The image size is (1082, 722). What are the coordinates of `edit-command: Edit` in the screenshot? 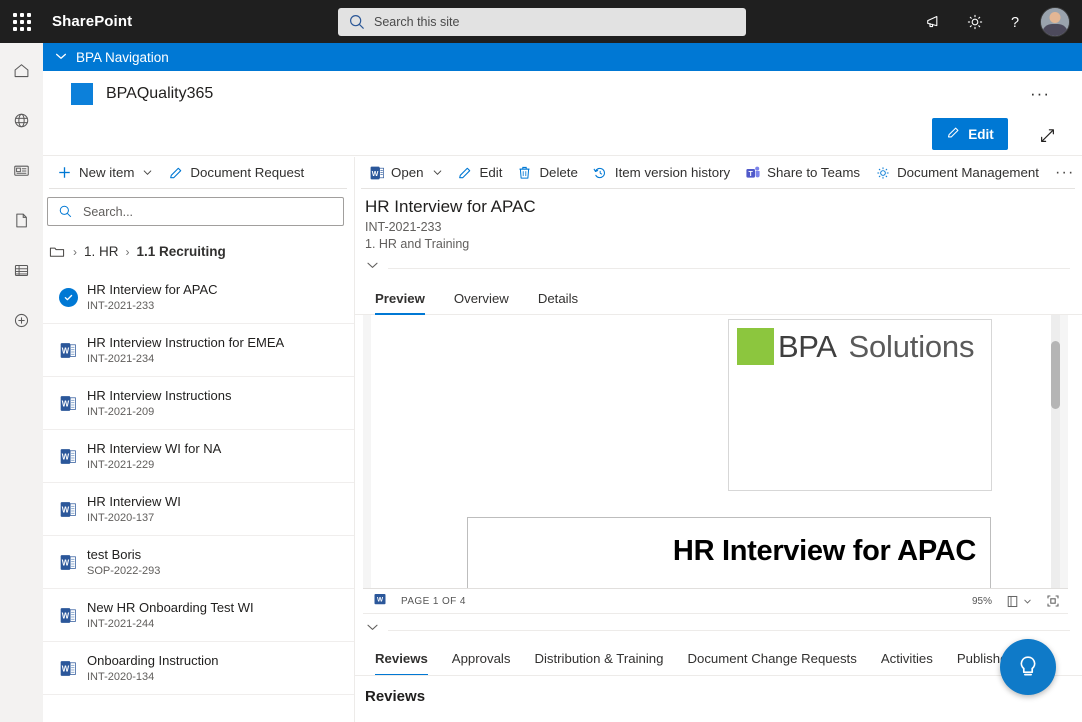 It's located at (480, 172).